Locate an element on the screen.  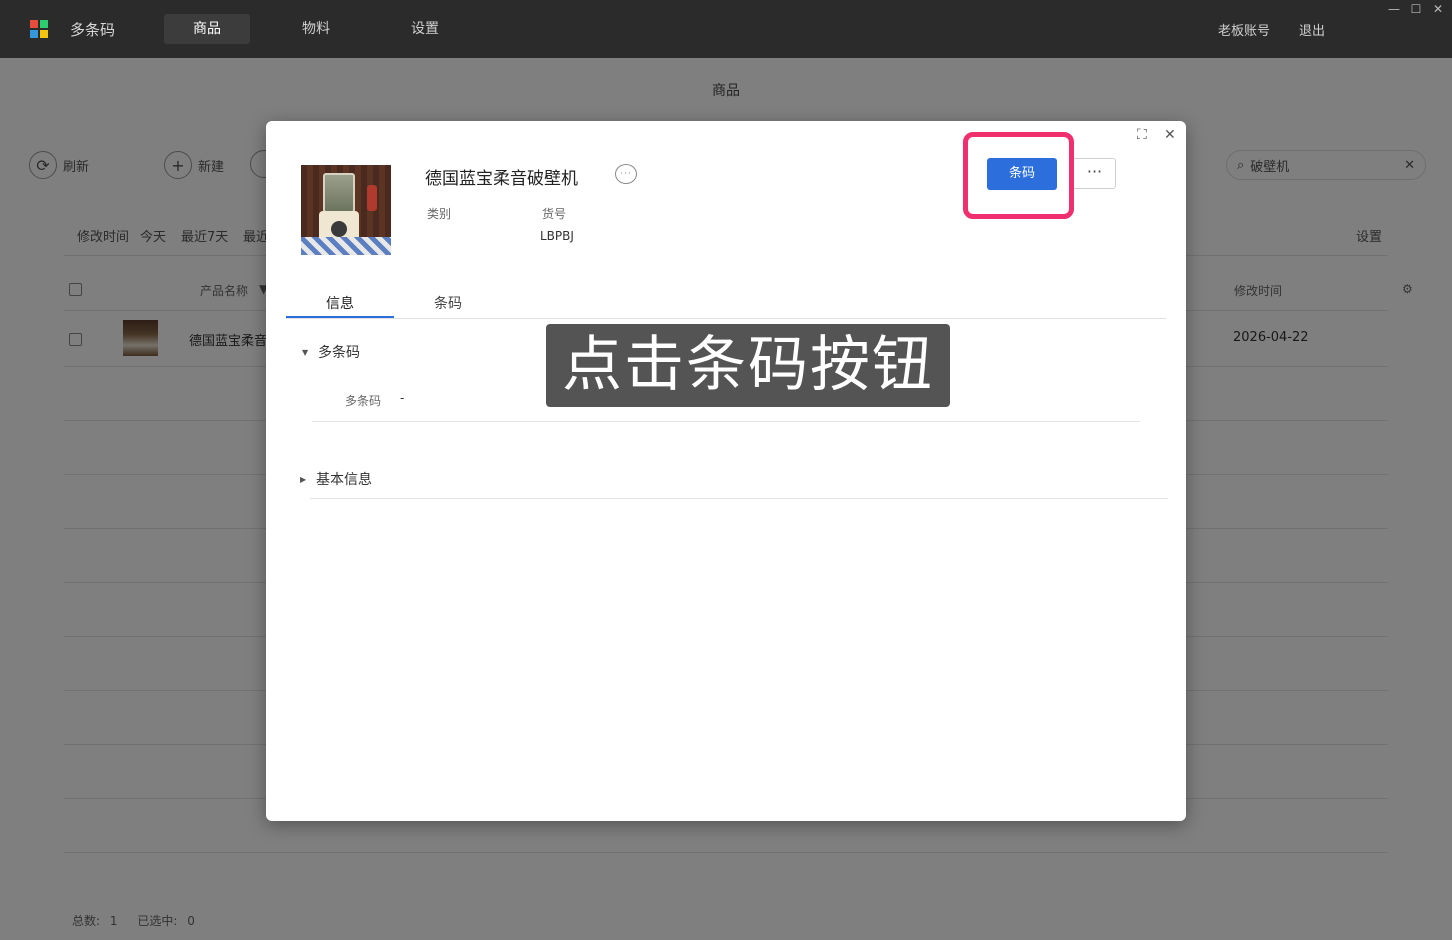
section-multi-barcode: ▼ 多条码 is located at coordinates (331, 352).